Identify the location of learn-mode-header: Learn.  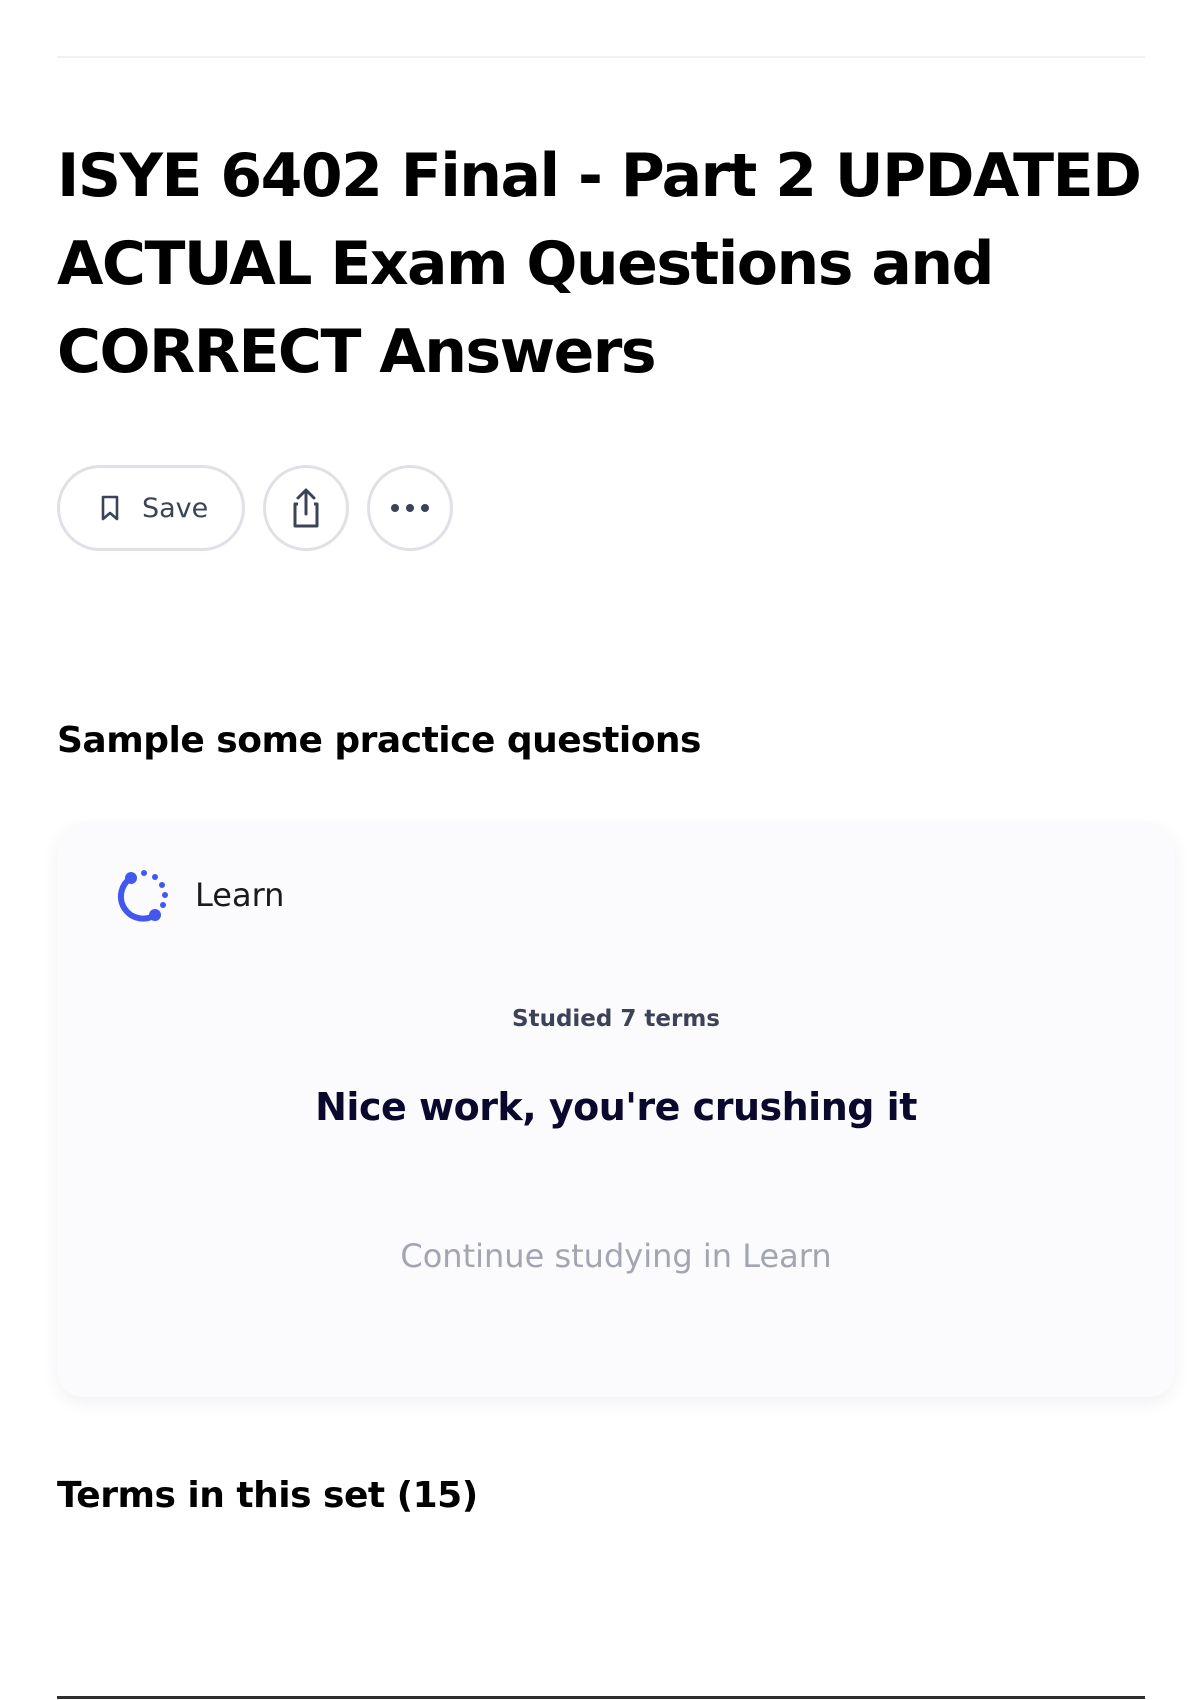
(197, 895).